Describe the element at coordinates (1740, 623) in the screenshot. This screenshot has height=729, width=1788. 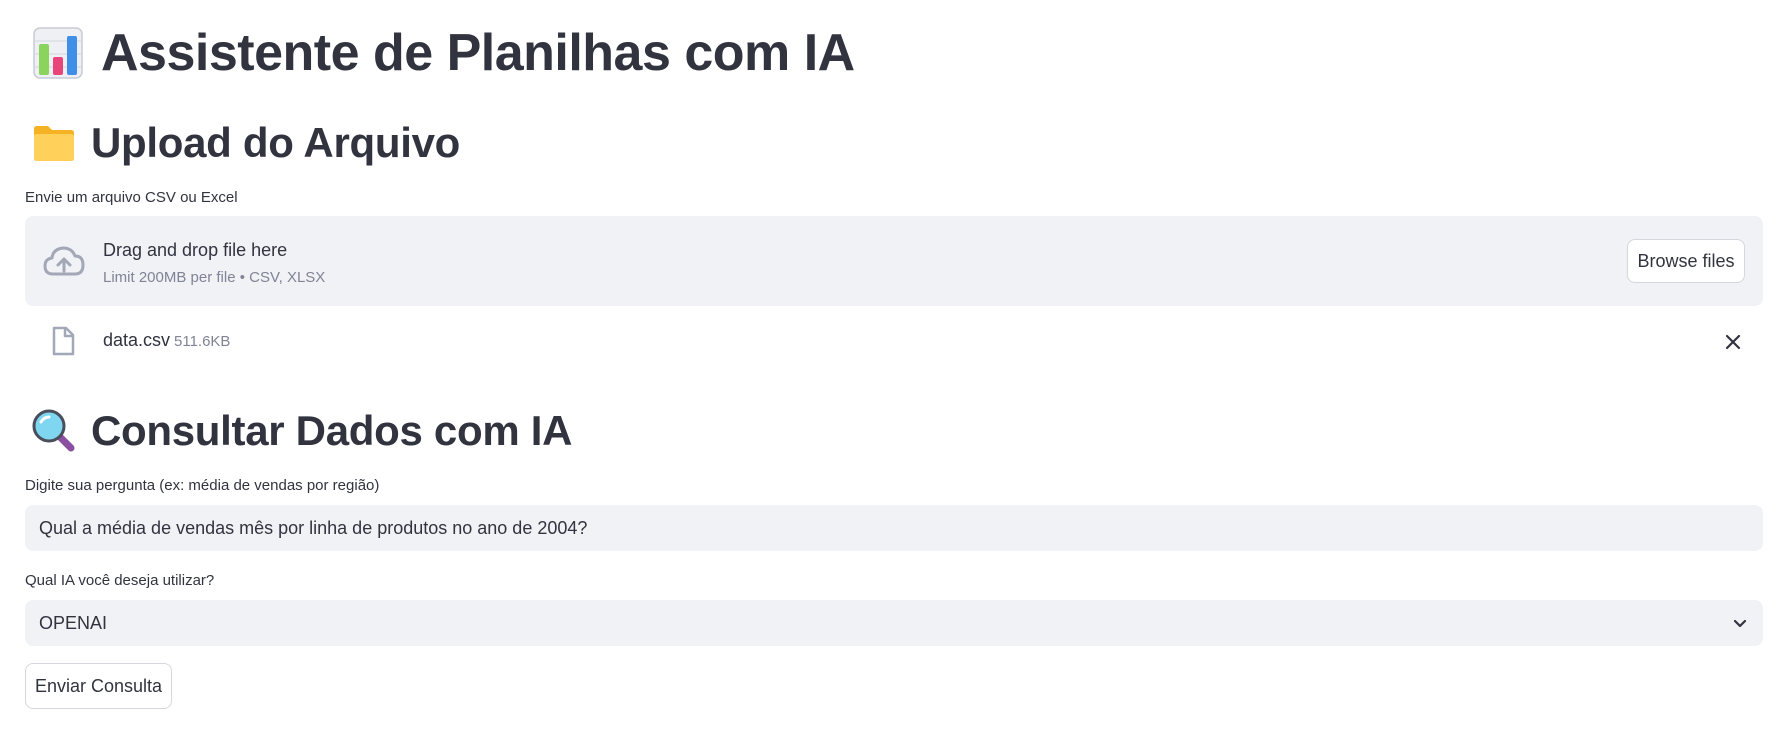
I see `chevron-down-icon` at that location.